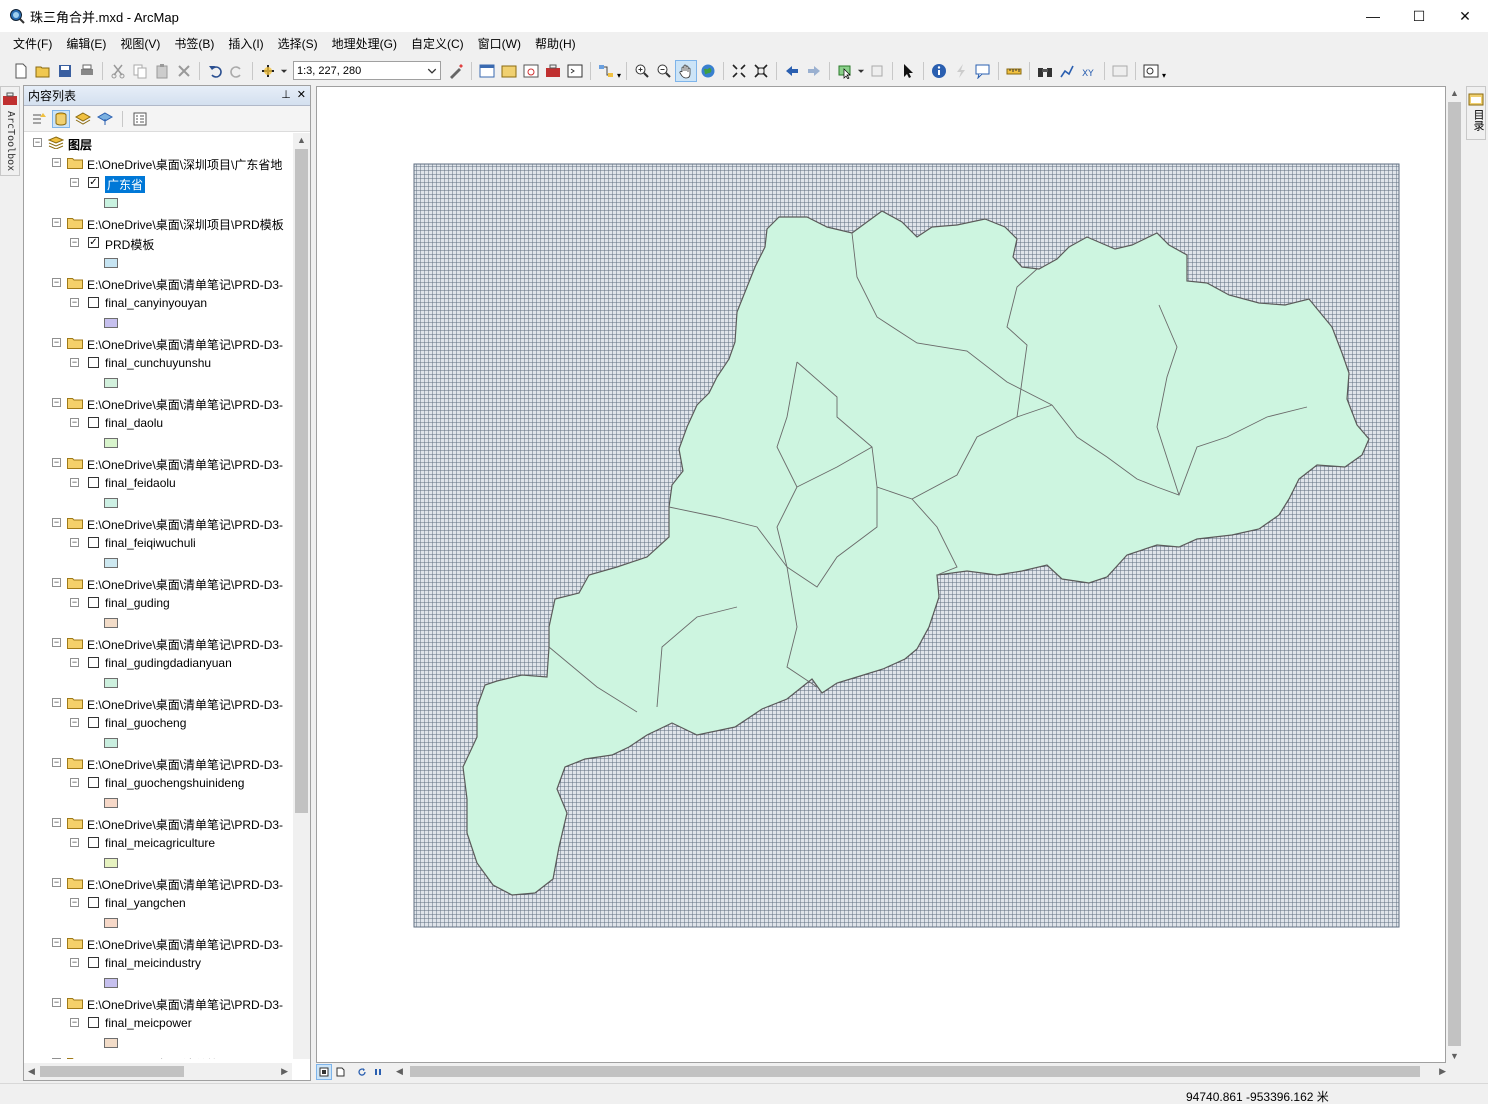 Image resolution: width=1488 pixels, height=1104 pixels. I want to click on menu-help: 帮助(H), so click(555, 44).